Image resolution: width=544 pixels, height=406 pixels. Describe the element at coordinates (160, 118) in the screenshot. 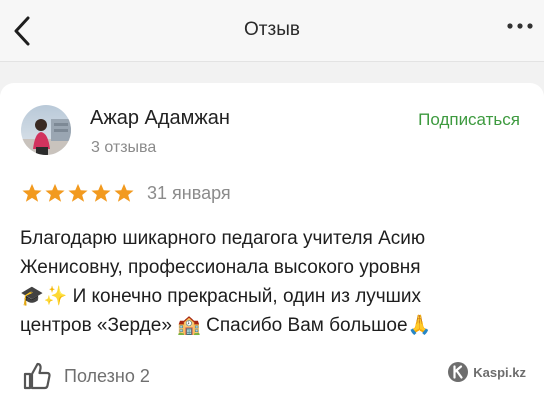

I see `author-name: Ажар Адамжан` at that location.